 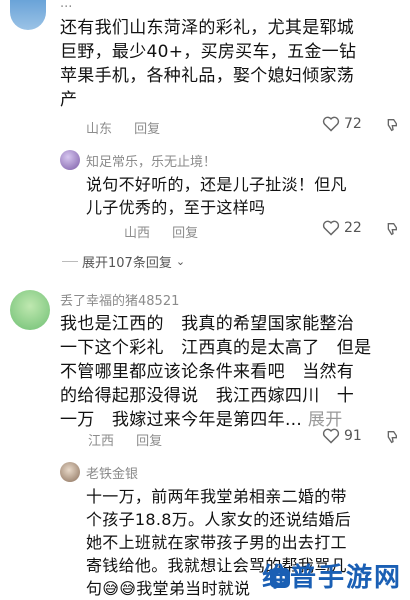 What do you see at coordinates (331, 578) in the screenshot?
I see `watermark: 维普手游网` at bounding box center [331, 578].